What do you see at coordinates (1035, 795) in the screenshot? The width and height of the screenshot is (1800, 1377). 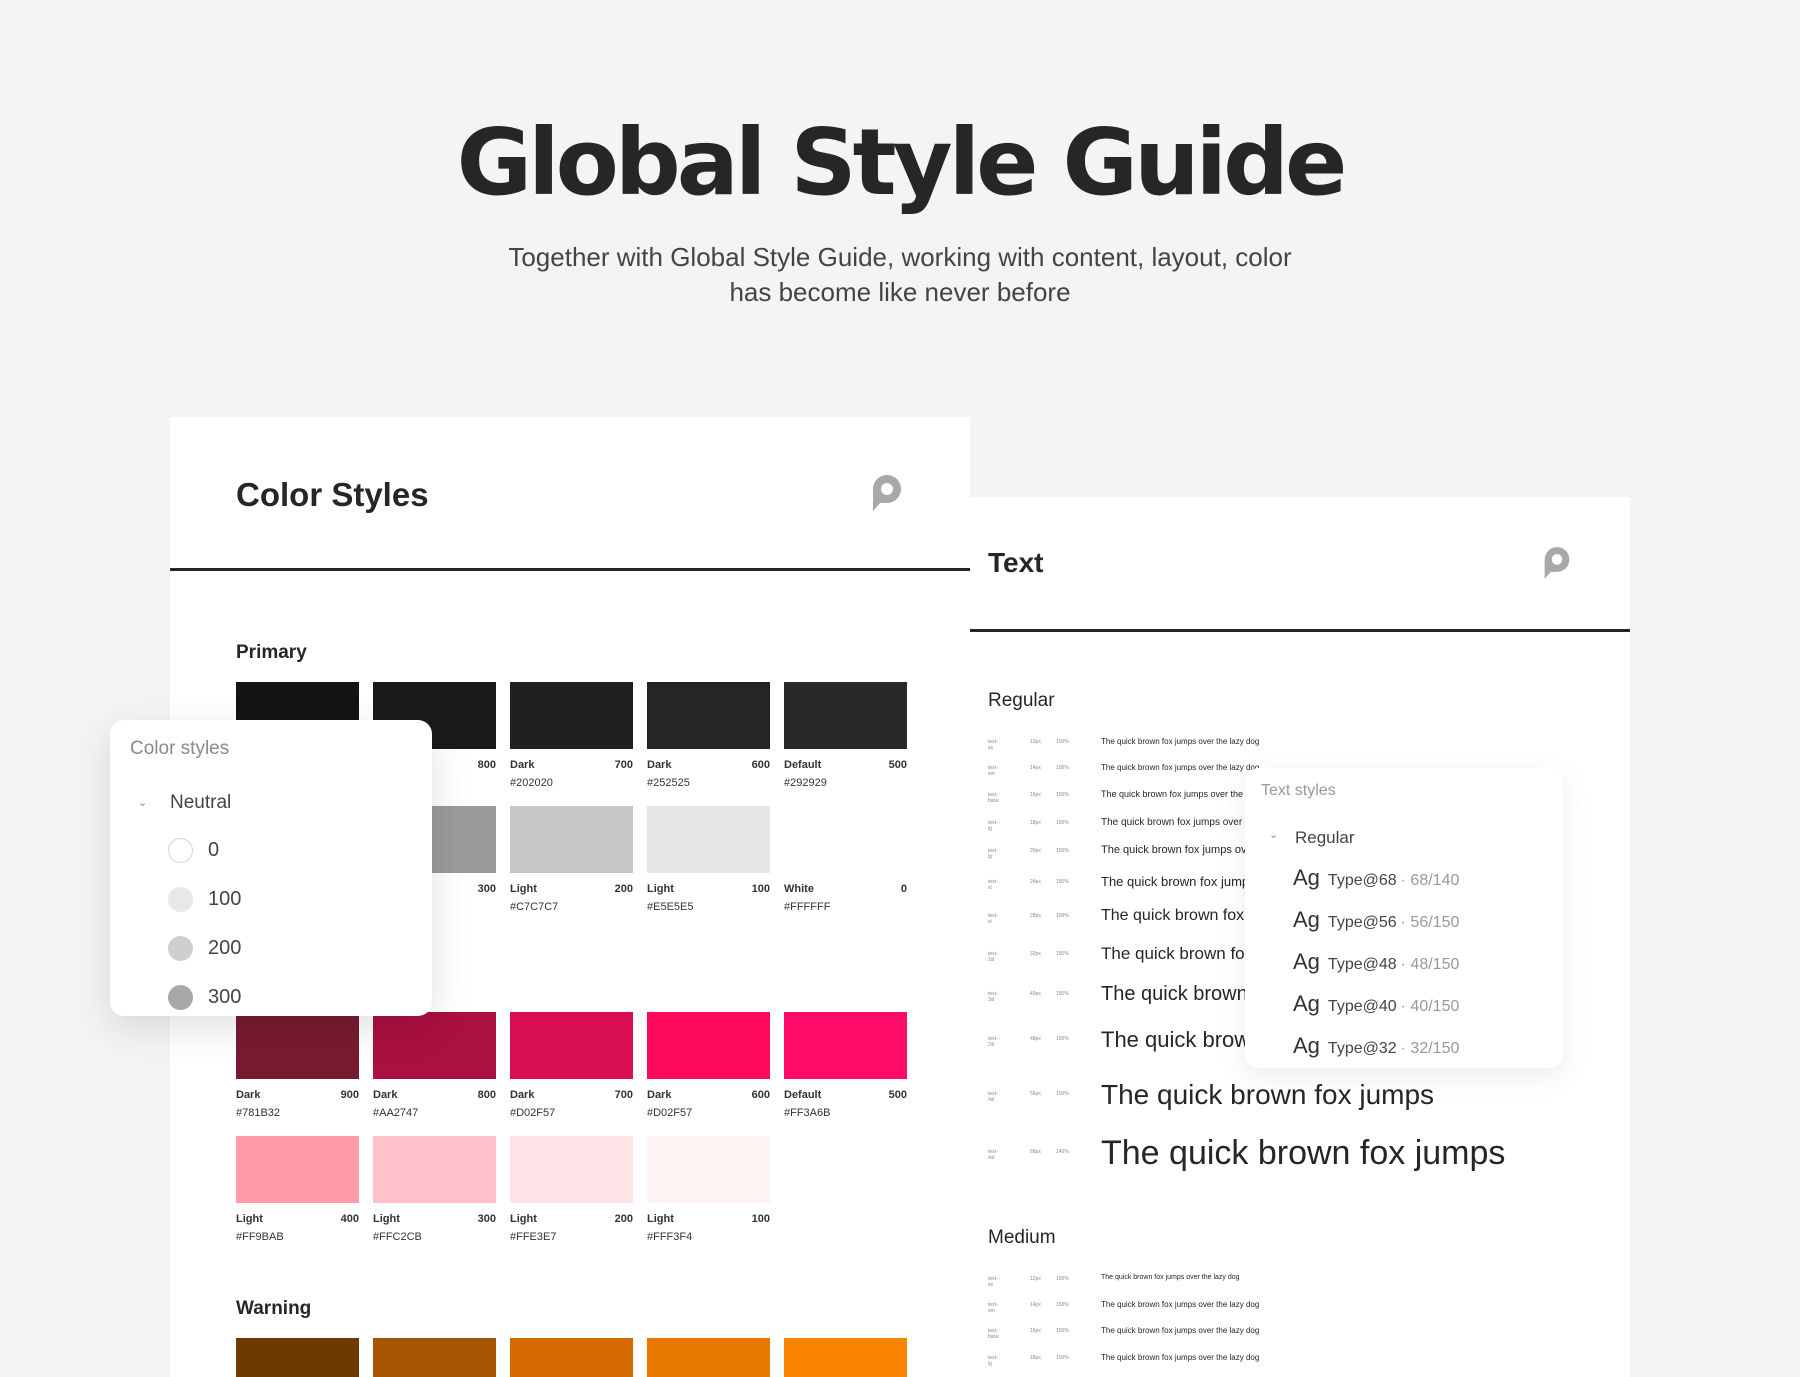 I see `type-size: 16px` at bounding box center [1035, 795].